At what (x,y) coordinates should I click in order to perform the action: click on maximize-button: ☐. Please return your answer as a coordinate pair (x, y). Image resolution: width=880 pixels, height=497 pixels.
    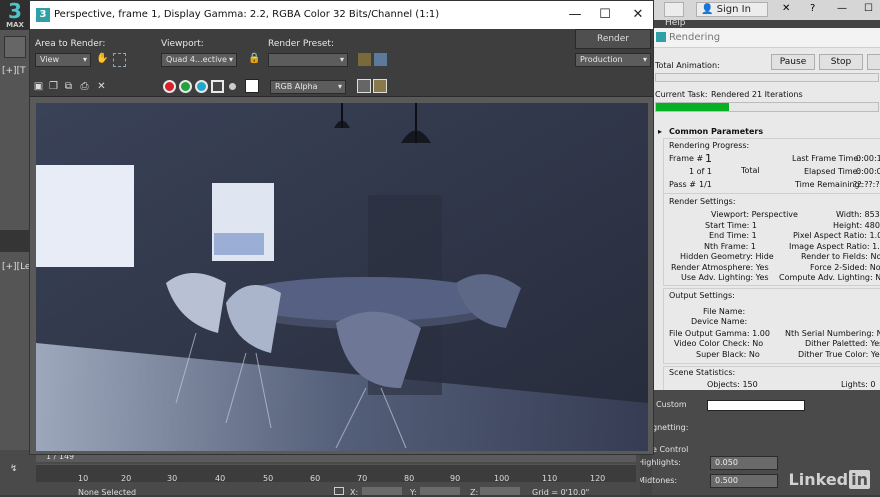
    Looking at the image, I should click on (605, 15).